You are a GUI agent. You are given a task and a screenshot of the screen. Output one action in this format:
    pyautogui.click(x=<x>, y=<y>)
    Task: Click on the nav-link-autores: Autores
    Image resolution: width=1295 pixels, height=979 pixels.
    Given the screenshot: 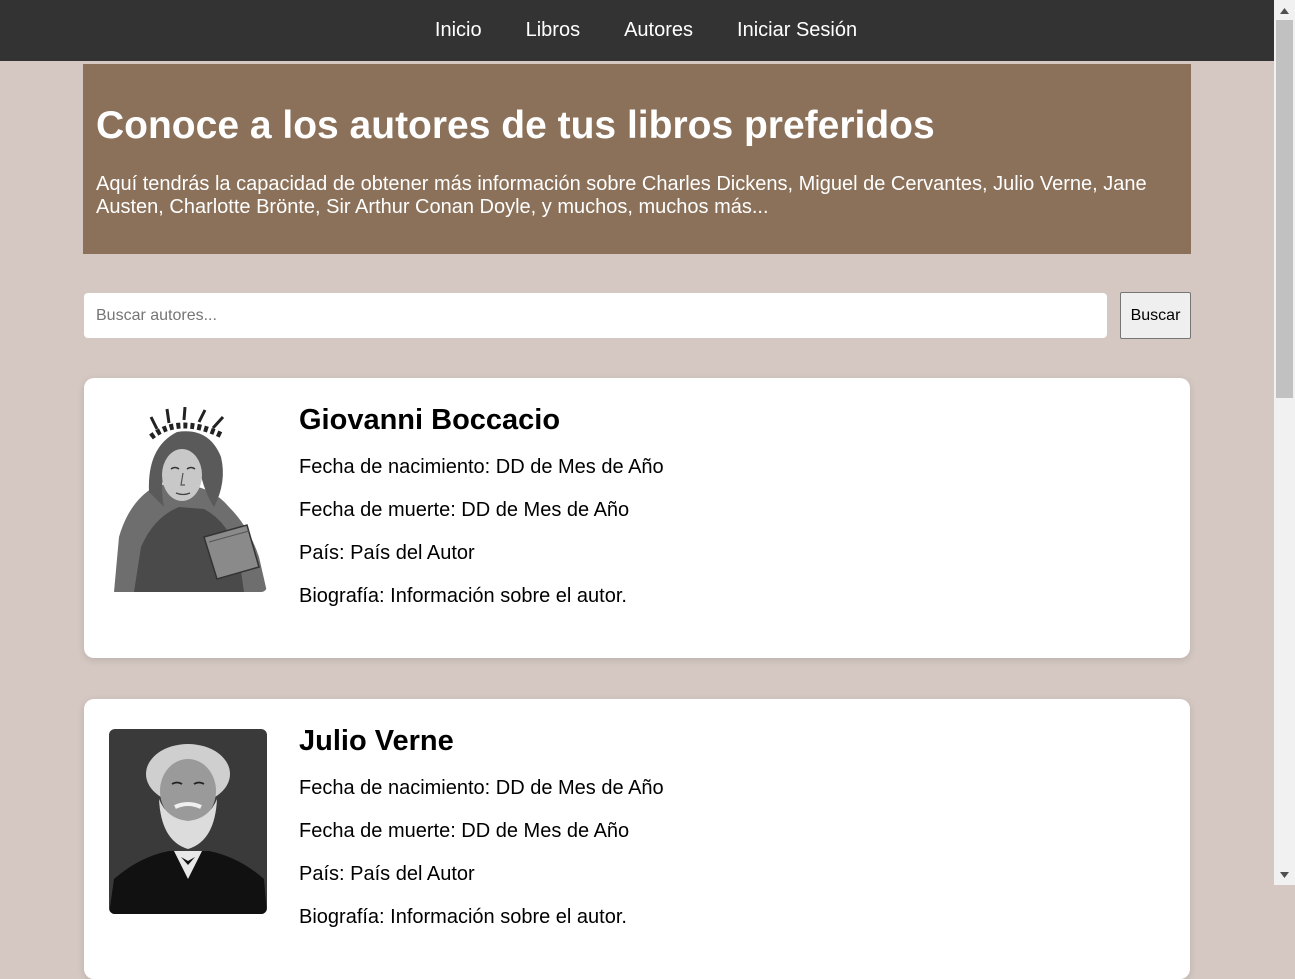 What is the action you would take?
    pyautogui.click(x=658, y=30)
    